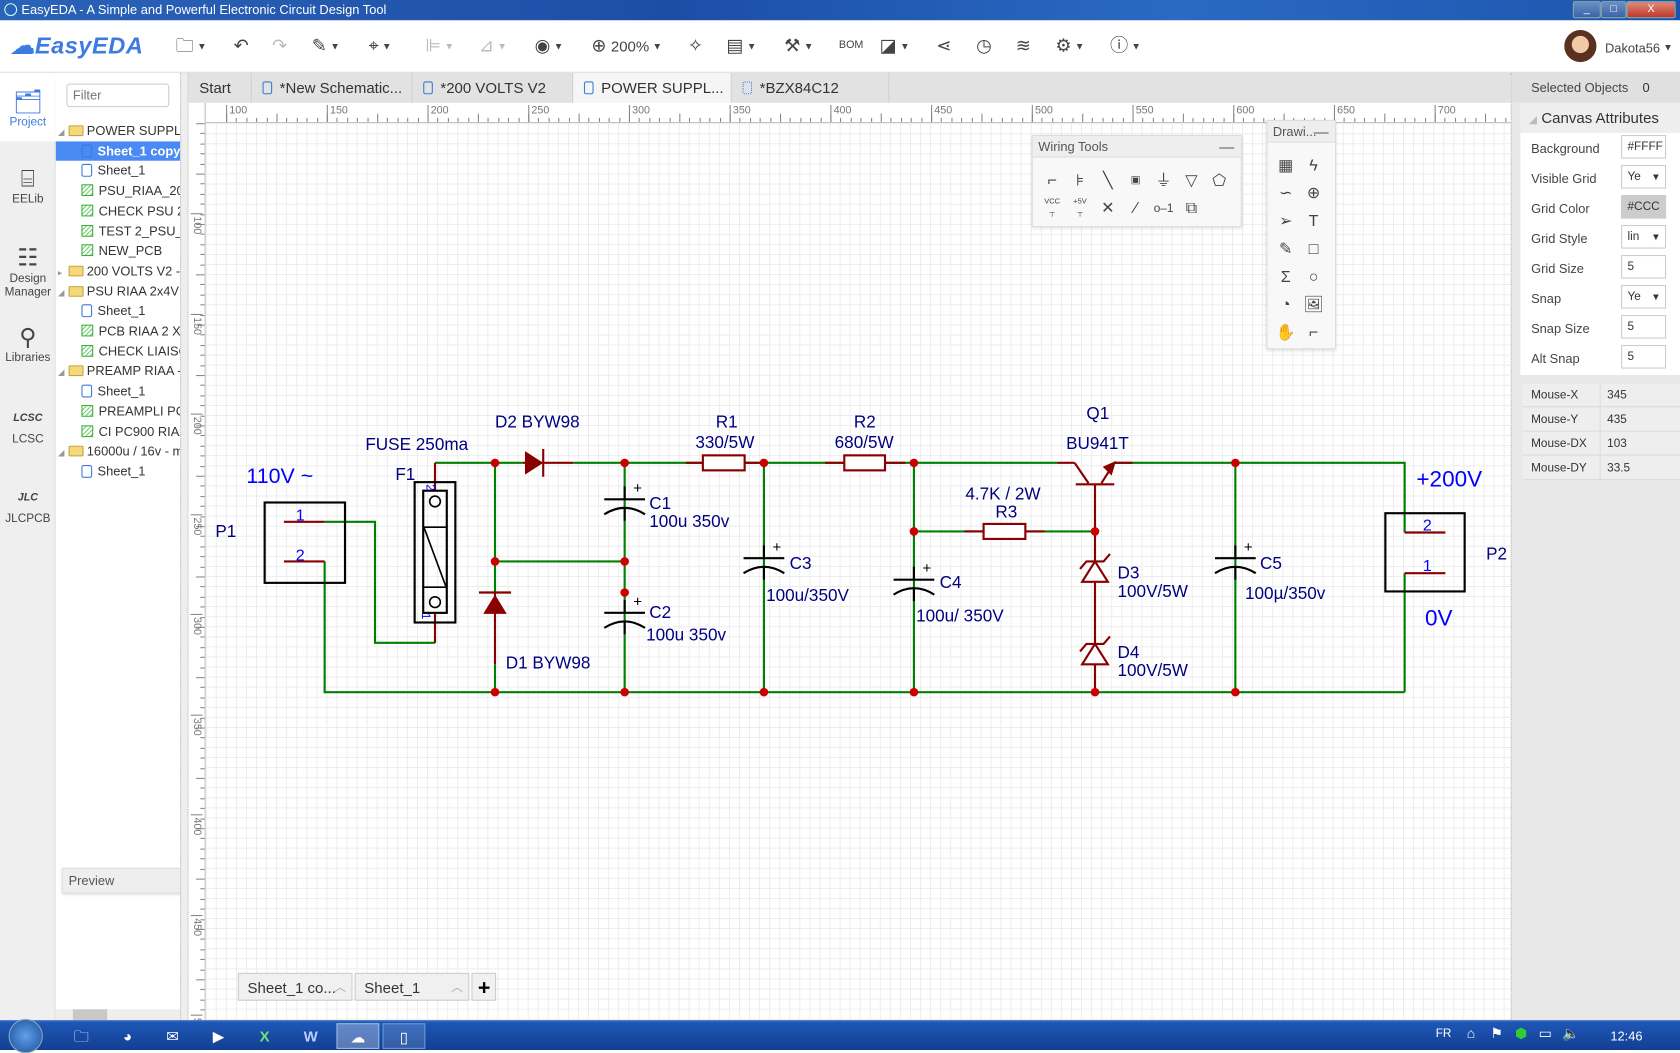 This screenshot has height=1053, width=1680. What do you see at coordinates (1108, 181) in the screenshot?
I see `bus-entry-tool-icon: ╲` at bounding box center [1108, 181].